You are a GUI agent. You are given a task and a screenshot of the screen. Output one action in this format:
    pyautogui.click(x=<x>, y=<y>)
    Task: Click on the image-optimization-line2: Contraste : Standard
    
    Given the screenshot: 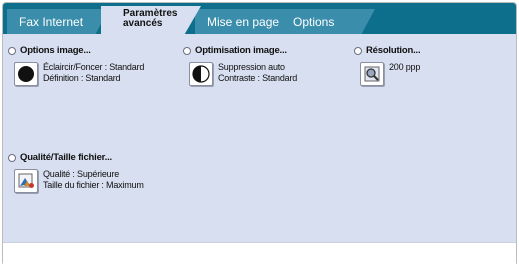 What is the action you would take?
    pyautogui.click(x=258, y=77)
    